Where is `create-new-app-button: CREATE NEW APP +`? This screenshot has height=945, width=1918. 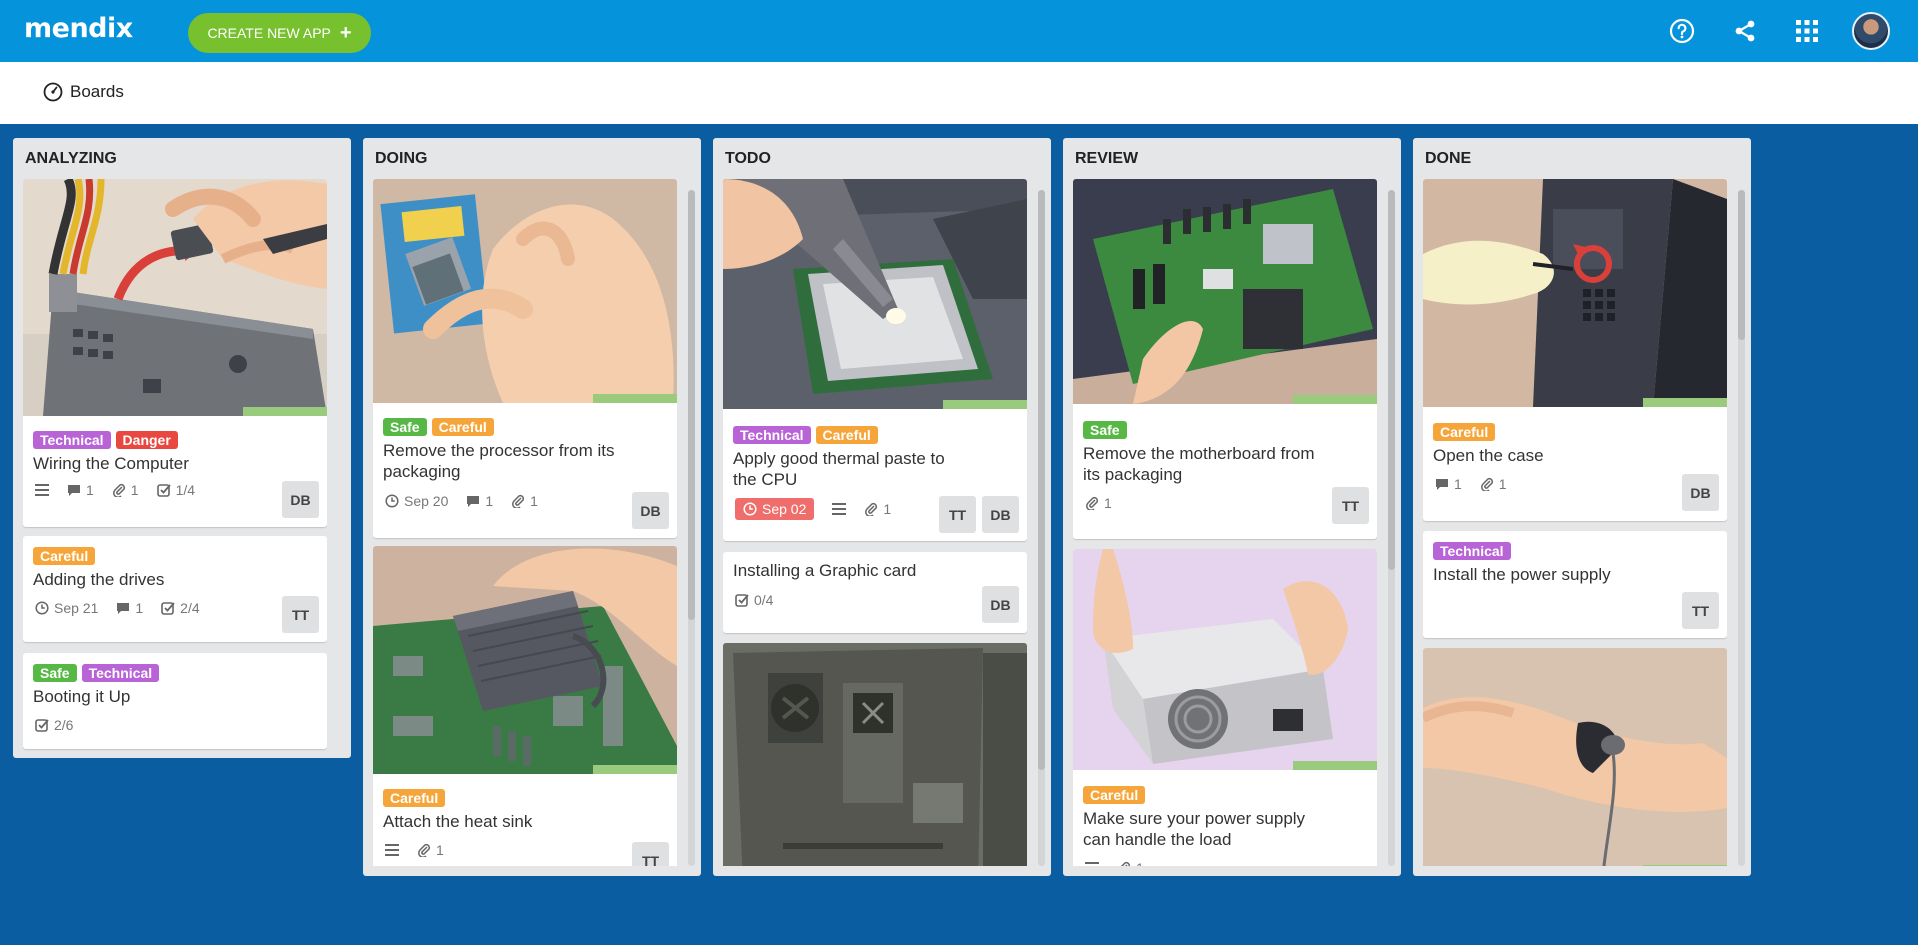 create-new-app-button: CREATE NEW APP + is located at coordinates (279, 33).